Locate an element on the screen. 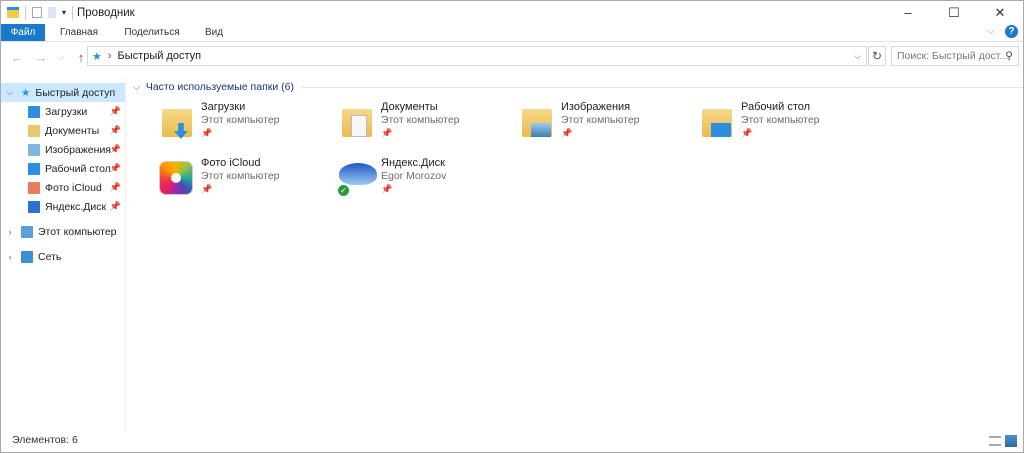 This screenshot has width=1024, height=453. customize-toolbar-icon: ▾ is located at coordinates (64, 12).